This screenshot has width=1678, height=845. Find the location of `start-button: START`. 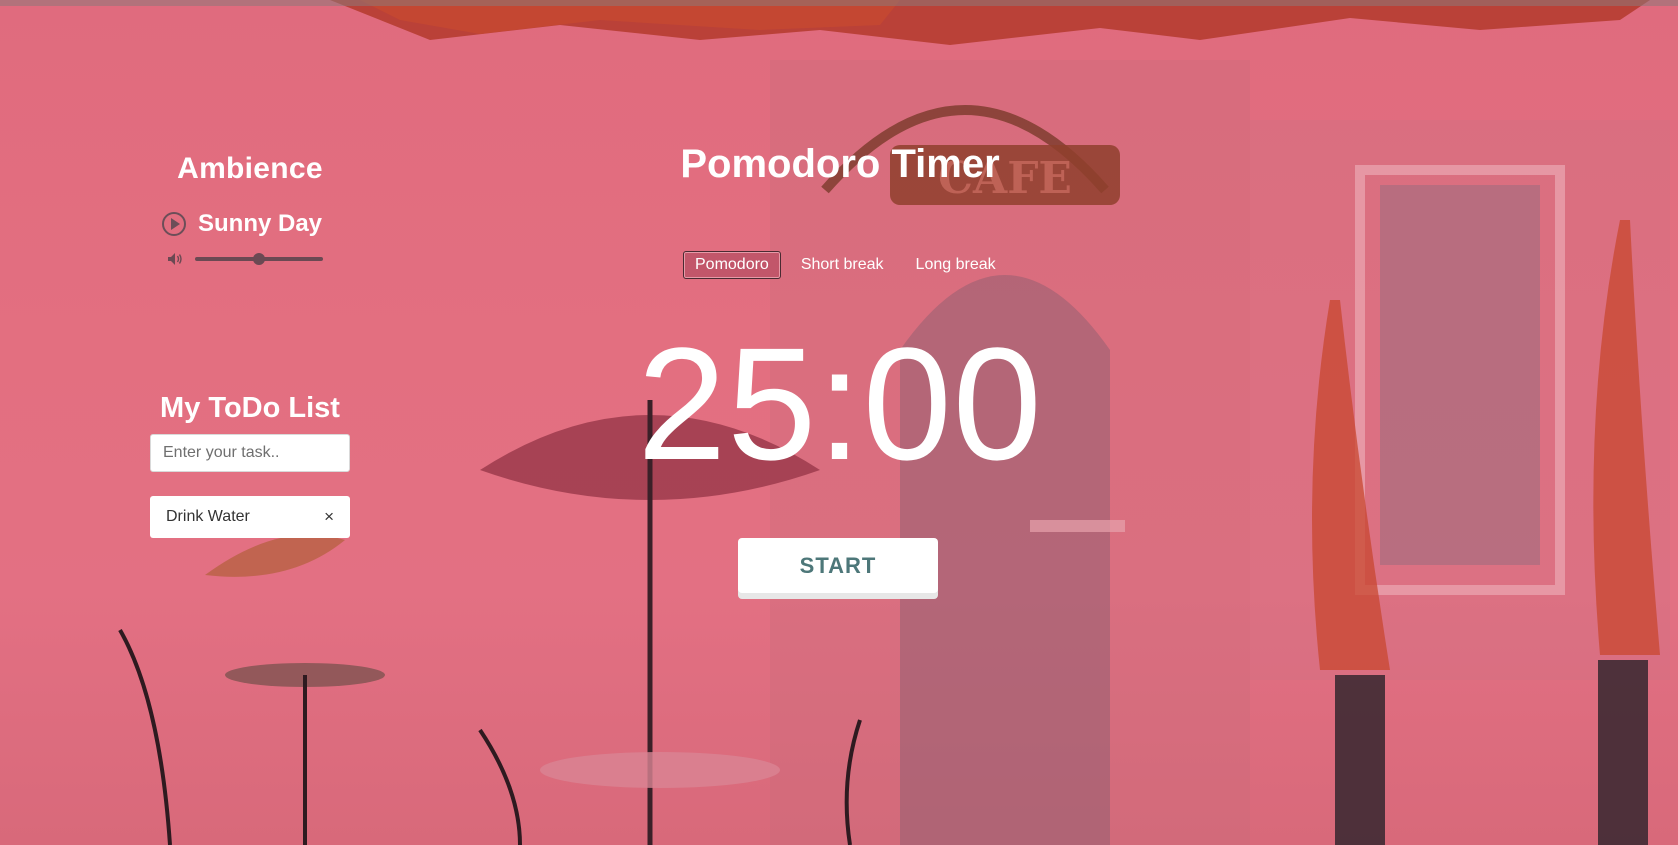

start-button: START is located at coordinates (838, 565).